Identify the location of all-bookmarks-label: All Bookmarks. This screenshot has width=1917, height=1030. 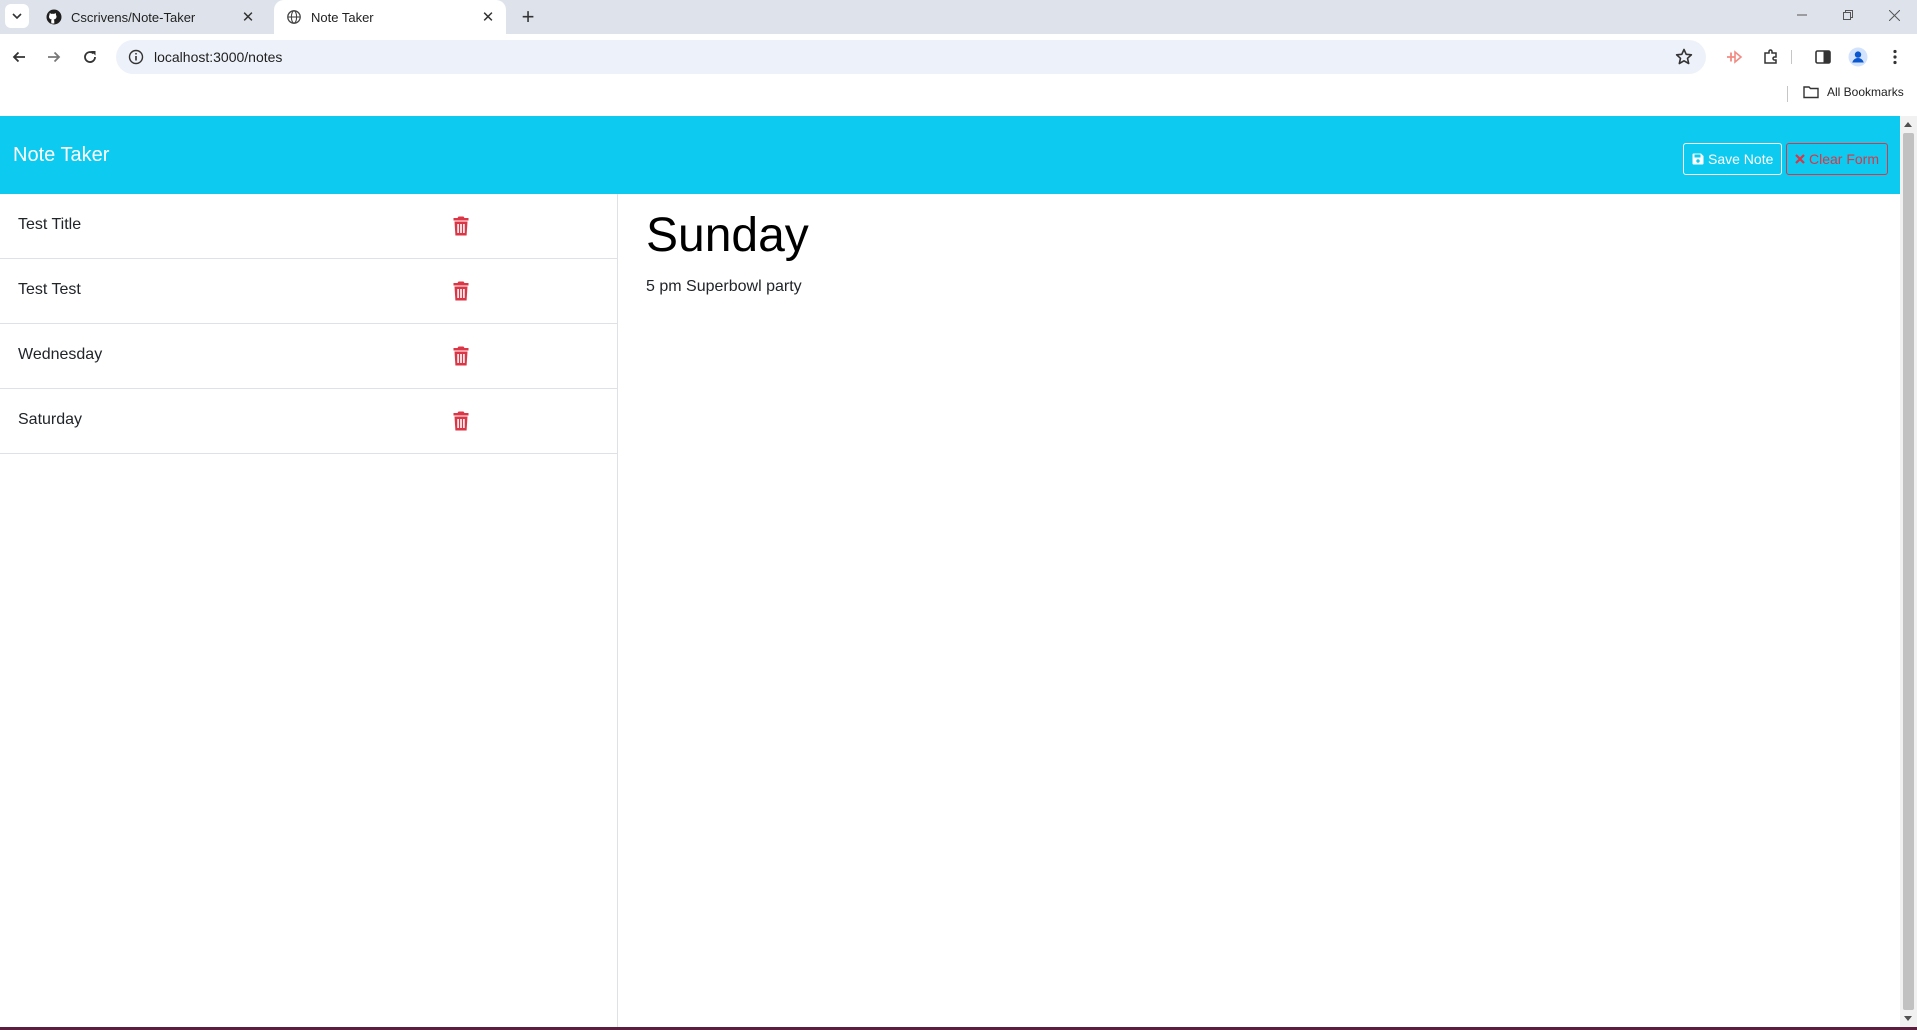
(1865, 92).